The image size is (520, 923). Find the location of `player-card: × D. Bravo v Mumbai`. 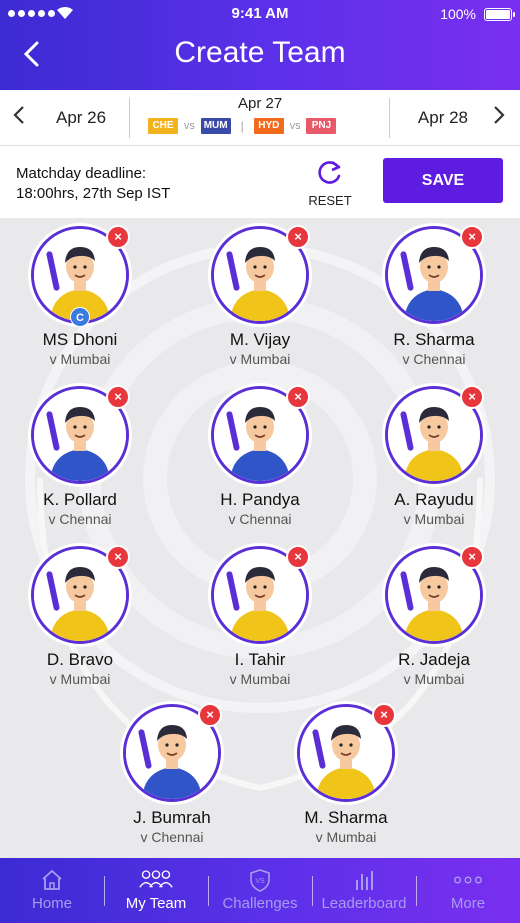

player-card: × D. Bravo v Mumbai is located at coordinates (80, 616).